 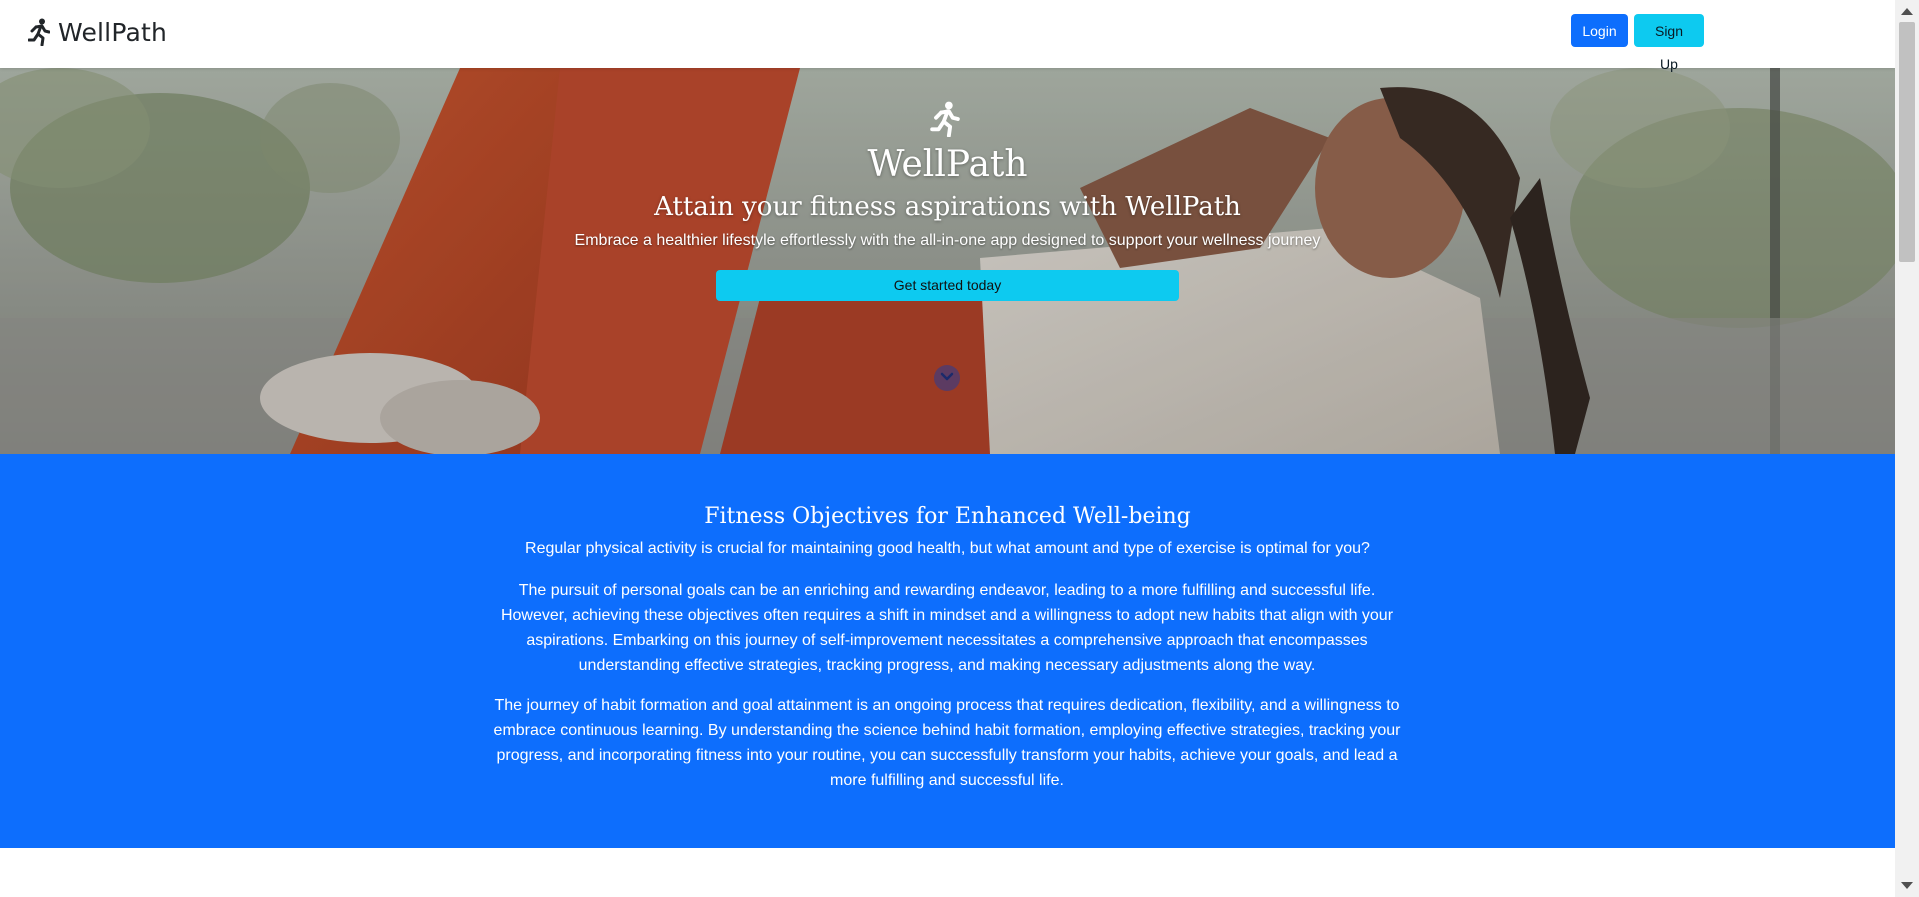 I want to click on signup-button: Sign Up, so click(x=1669, y=43).